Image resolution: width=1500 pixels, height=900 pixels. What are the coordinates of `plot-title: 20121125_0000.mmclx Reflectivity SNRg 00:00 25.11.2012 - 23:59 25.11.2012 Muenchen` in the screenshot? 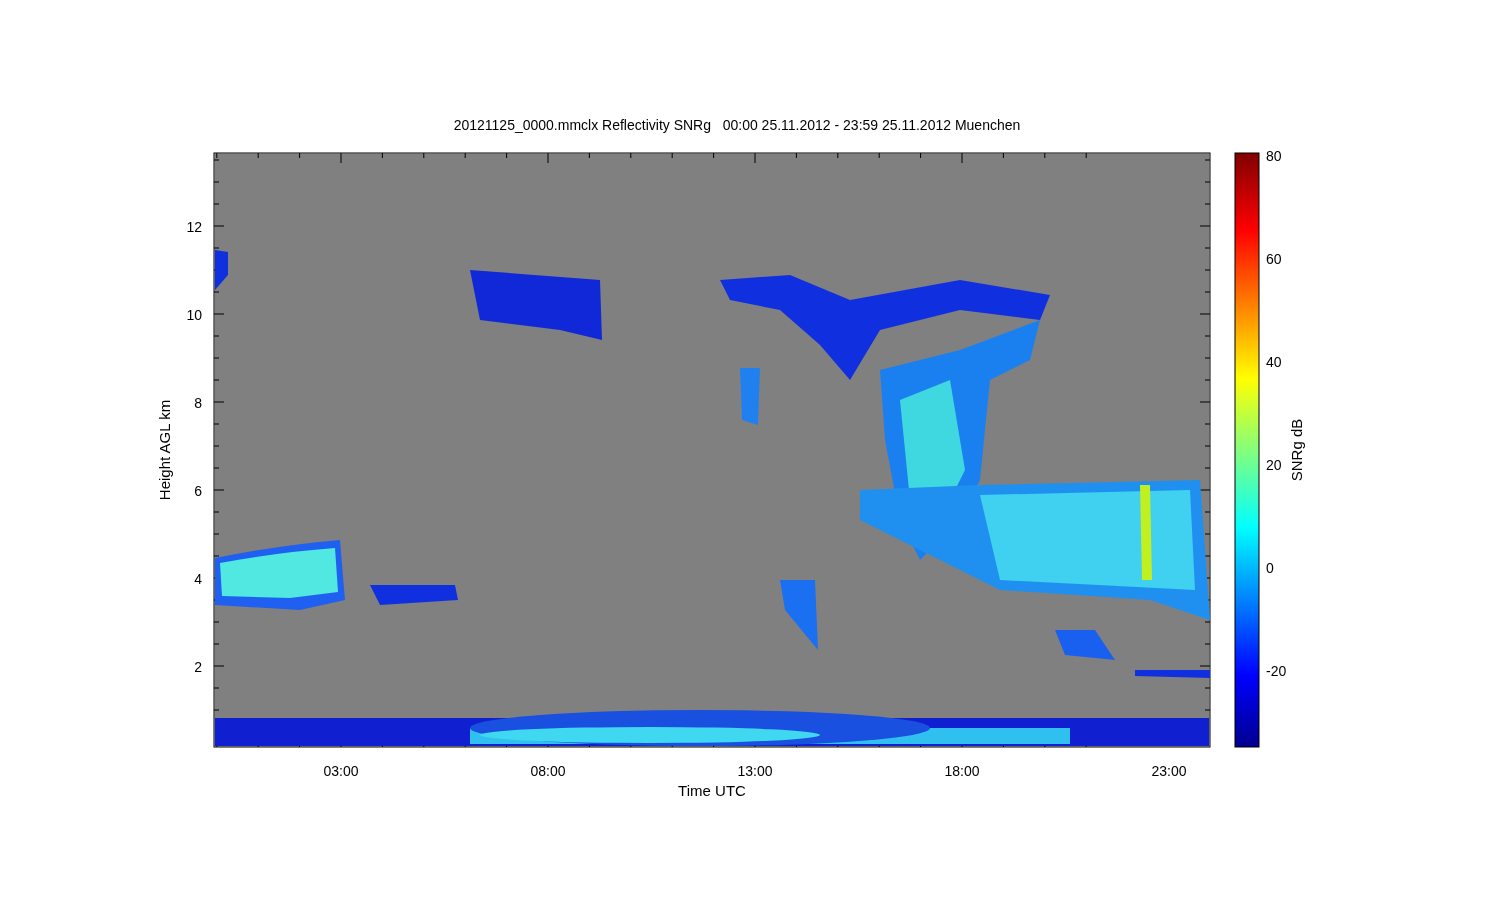 It's located at (737, 125).